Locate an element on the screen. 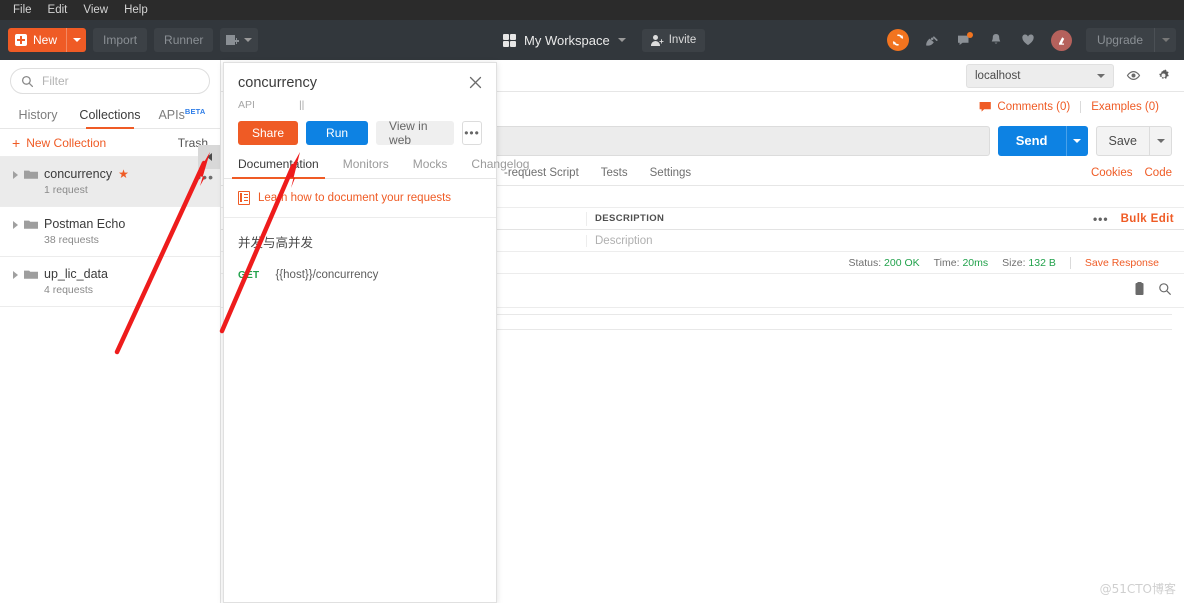 The width and height of the screenshot is (1184, 603). tab-history-label: History is located at coordinates (38, 115).